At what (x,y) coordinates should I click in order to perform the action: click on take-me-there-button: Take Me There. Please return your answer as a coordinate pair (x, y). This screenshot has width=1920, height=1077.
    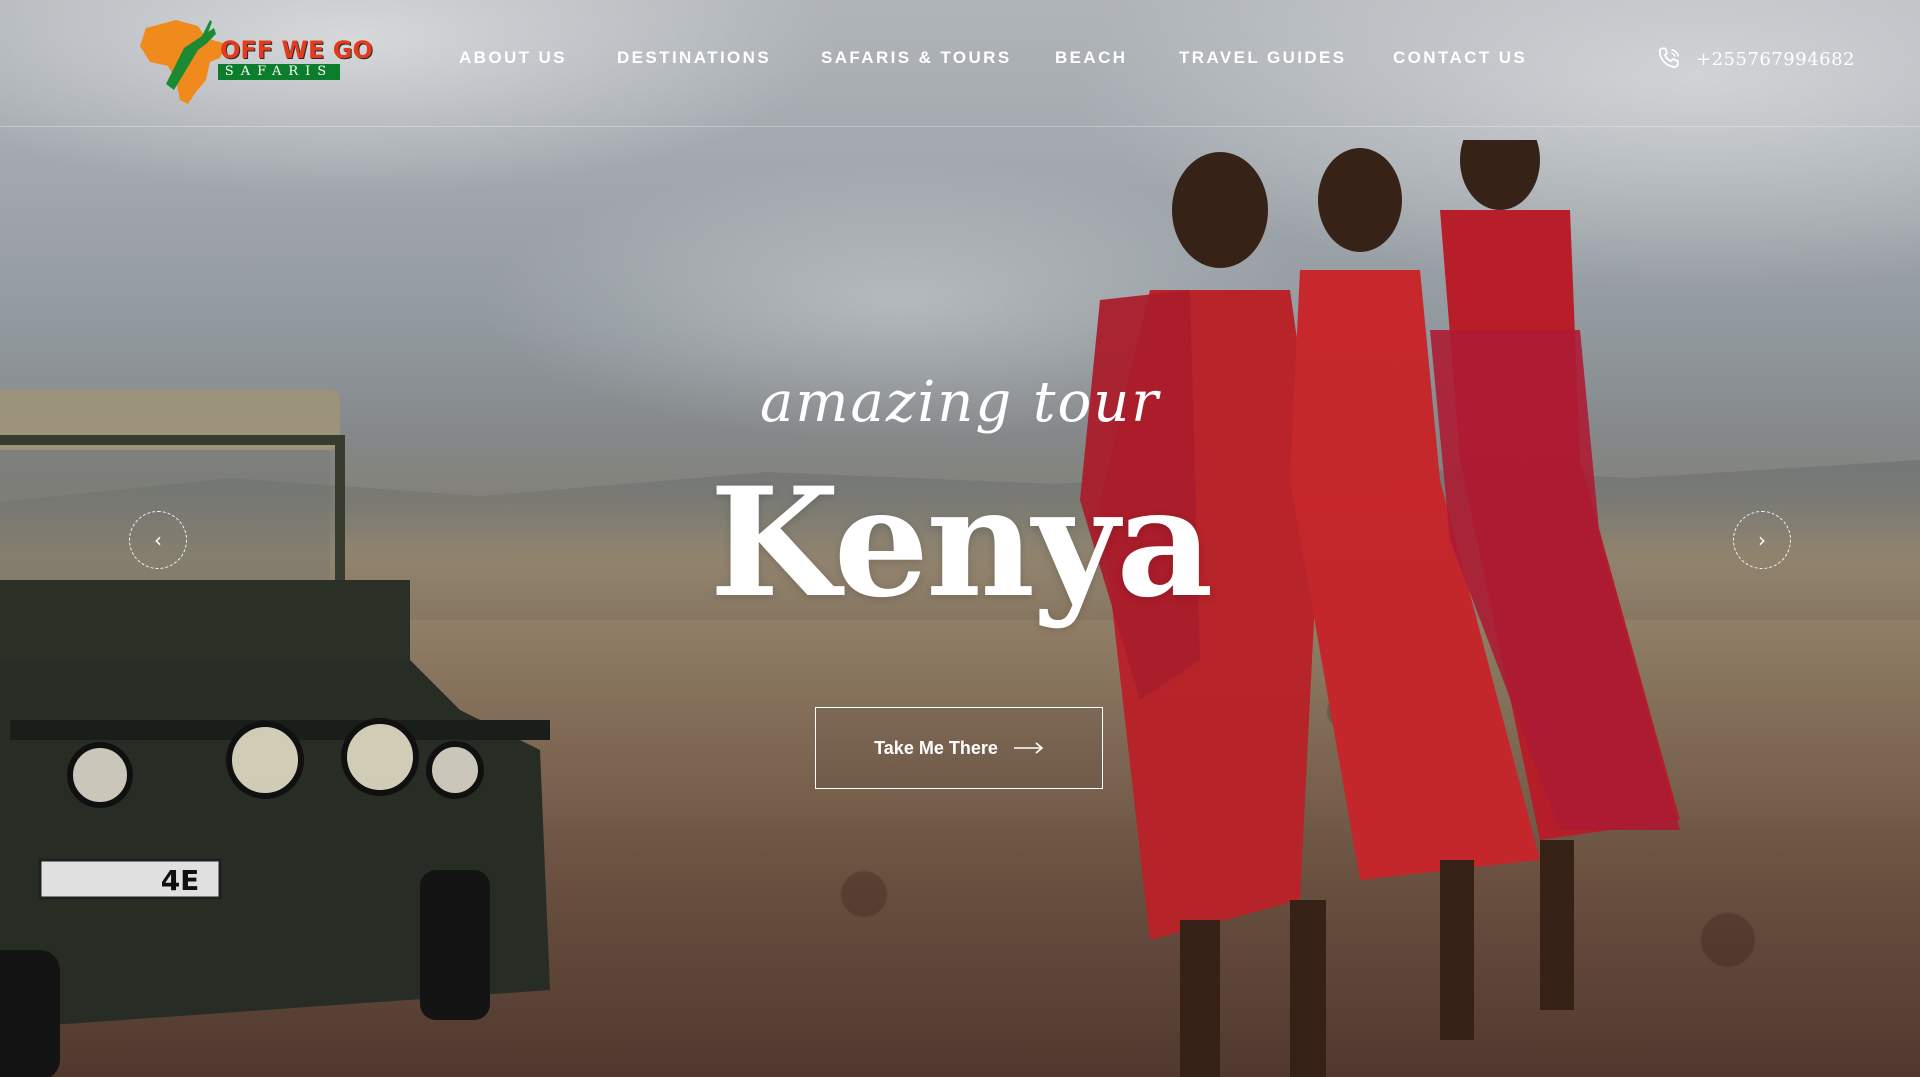
    Looking at the image, I should click on (959, 748).